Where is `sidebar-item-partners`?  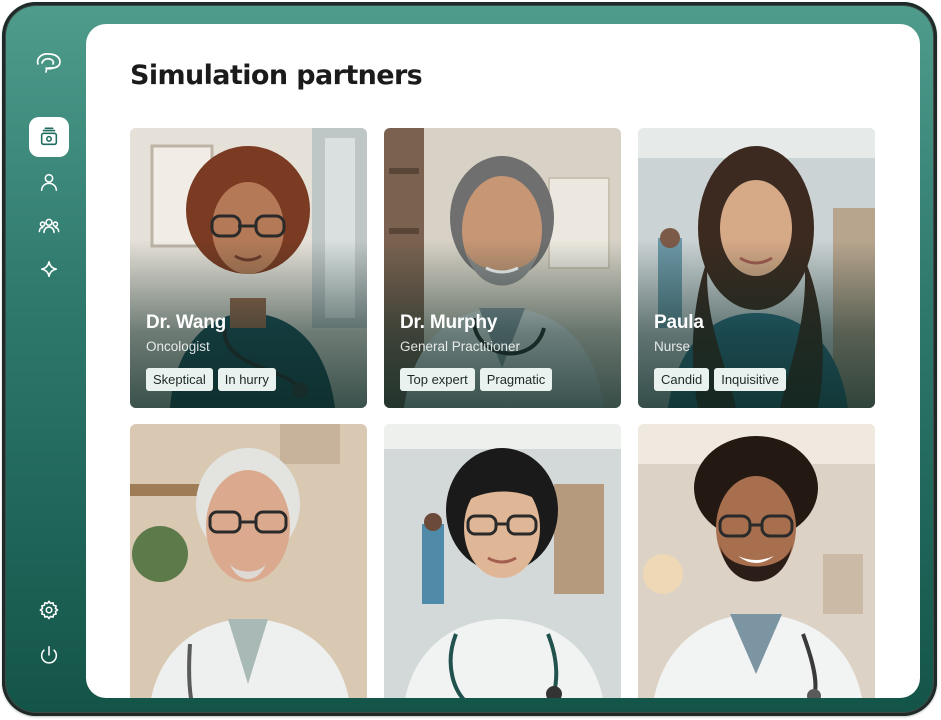
sidebar-item-partners is located at coordinates (49, 226).